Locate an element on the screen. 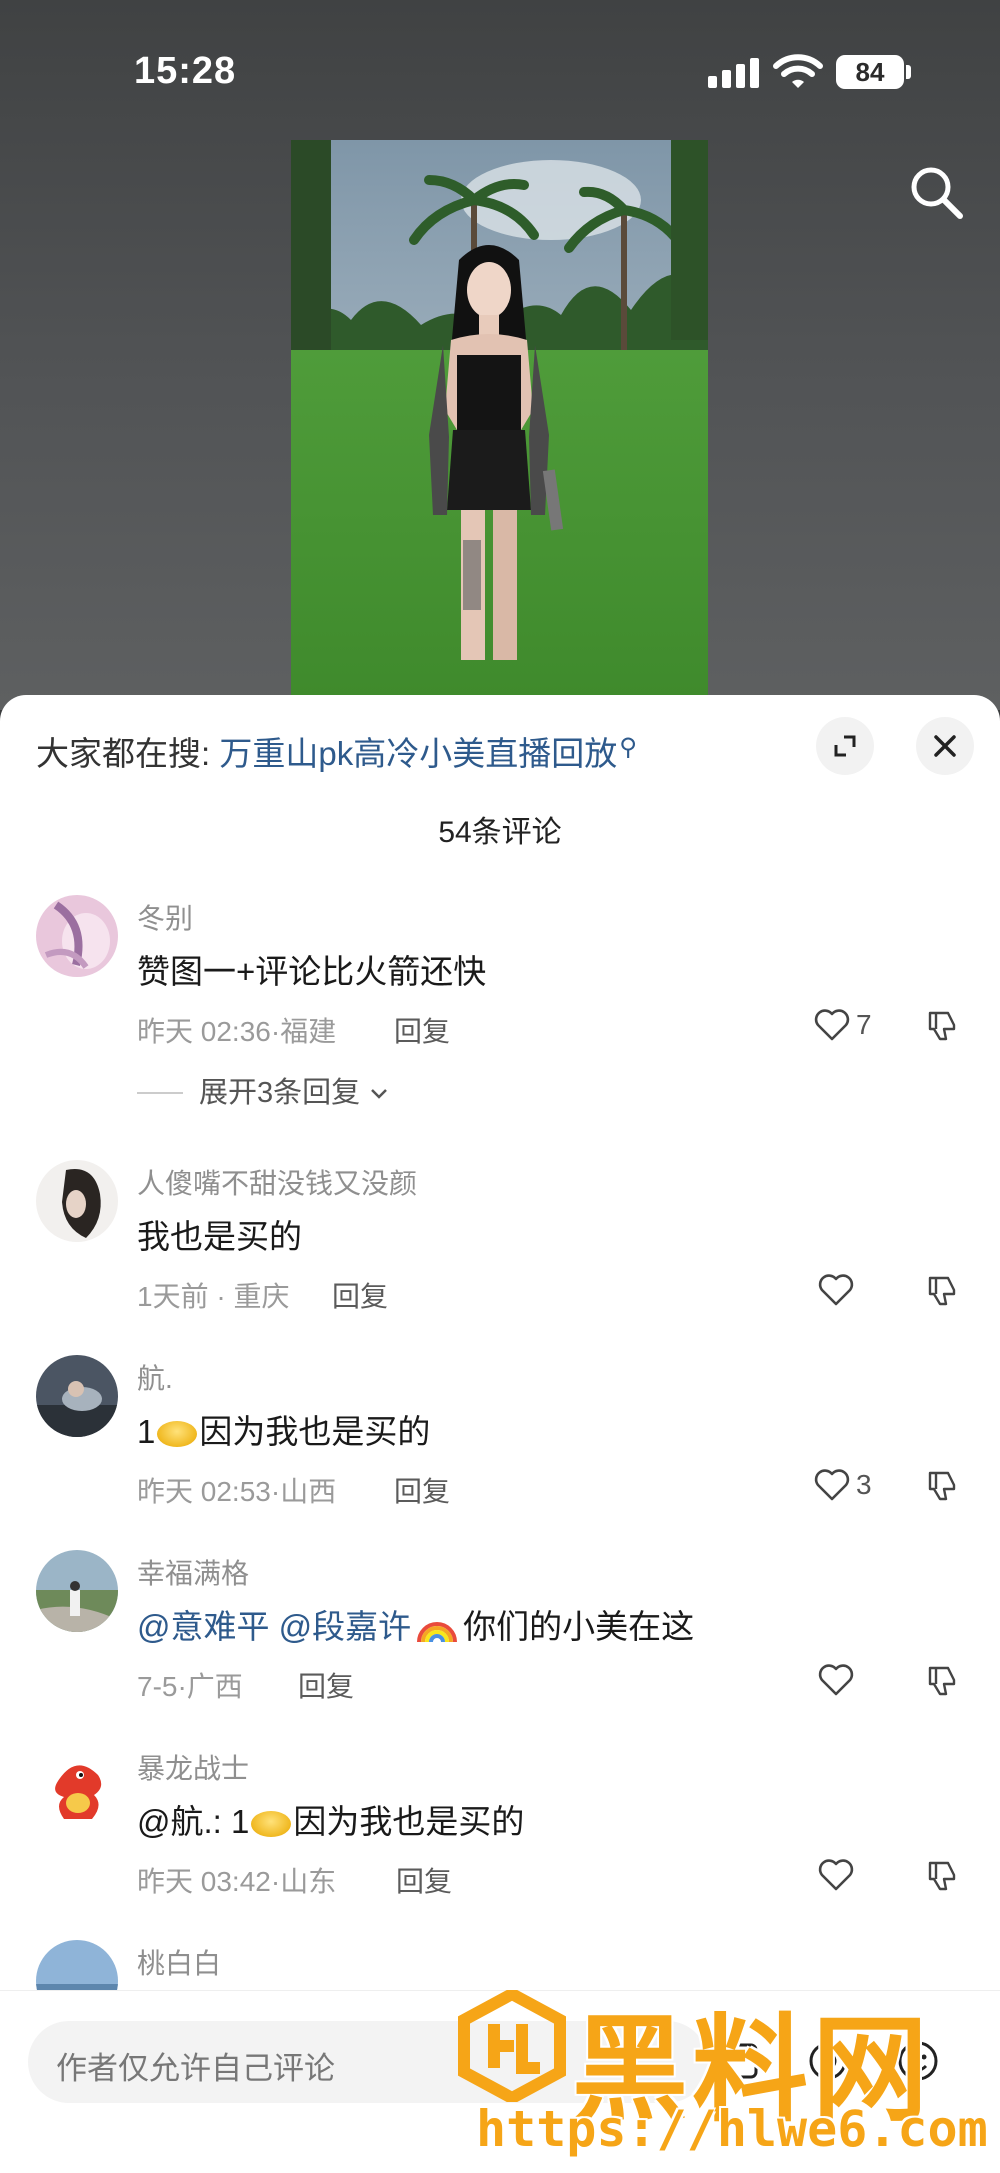 This screenshot has width=1000, height=2173. status-time: 15:28 is located at coordinates (185, 71).